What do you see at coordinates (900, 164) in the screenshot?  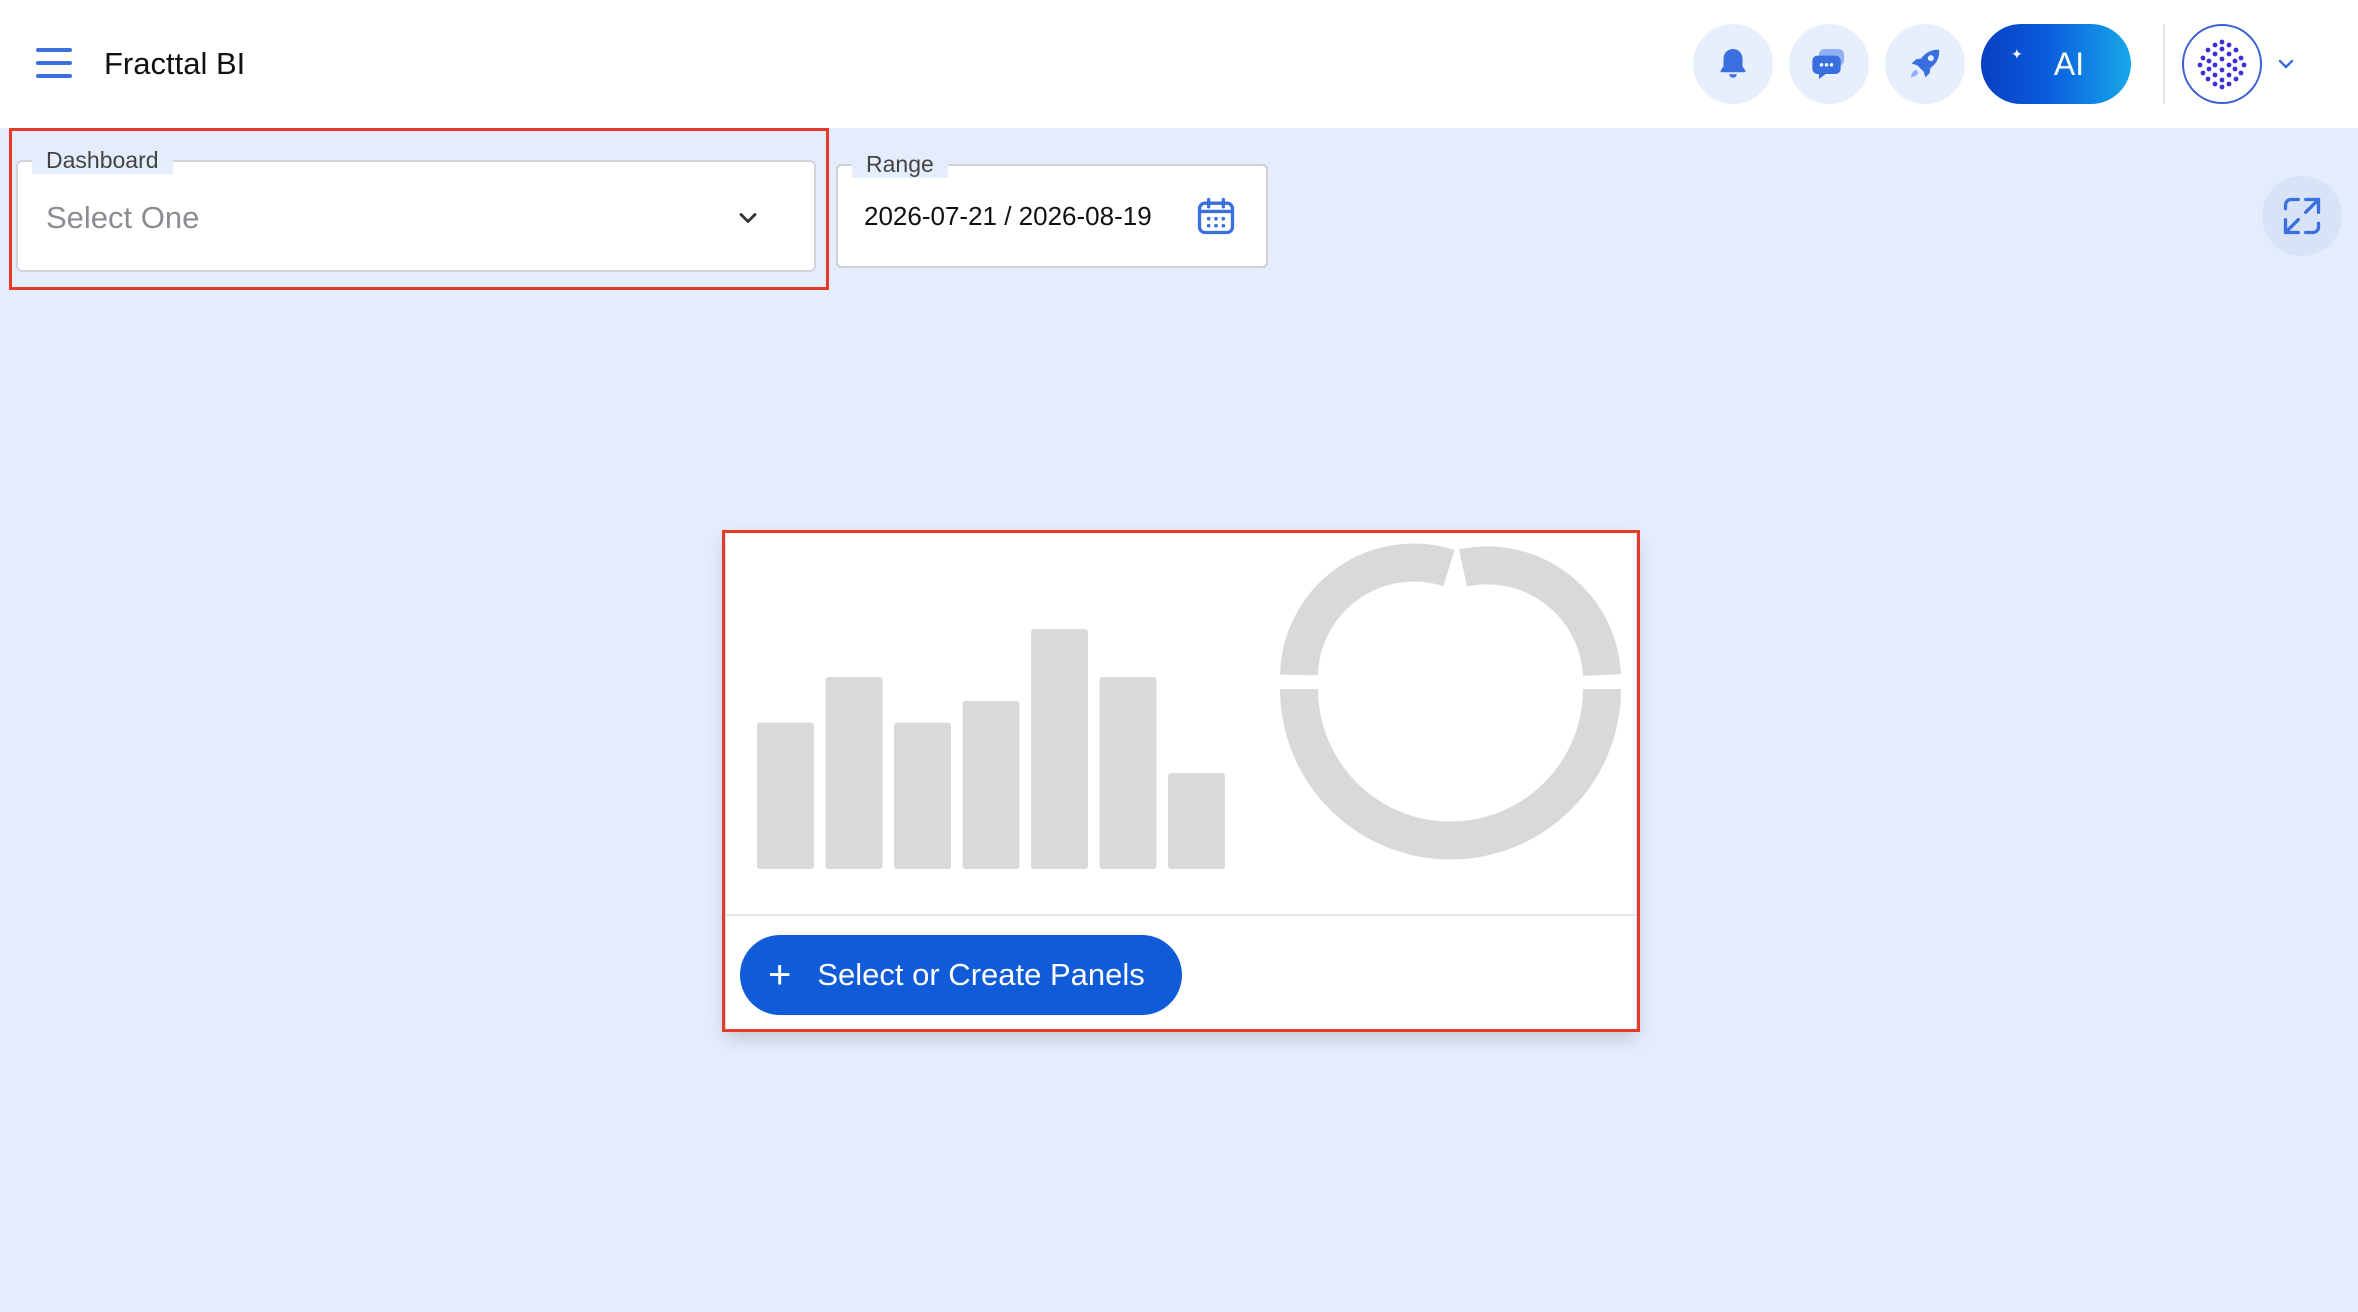 I see `date-range-label: Range` at bounding box center [900, 164].